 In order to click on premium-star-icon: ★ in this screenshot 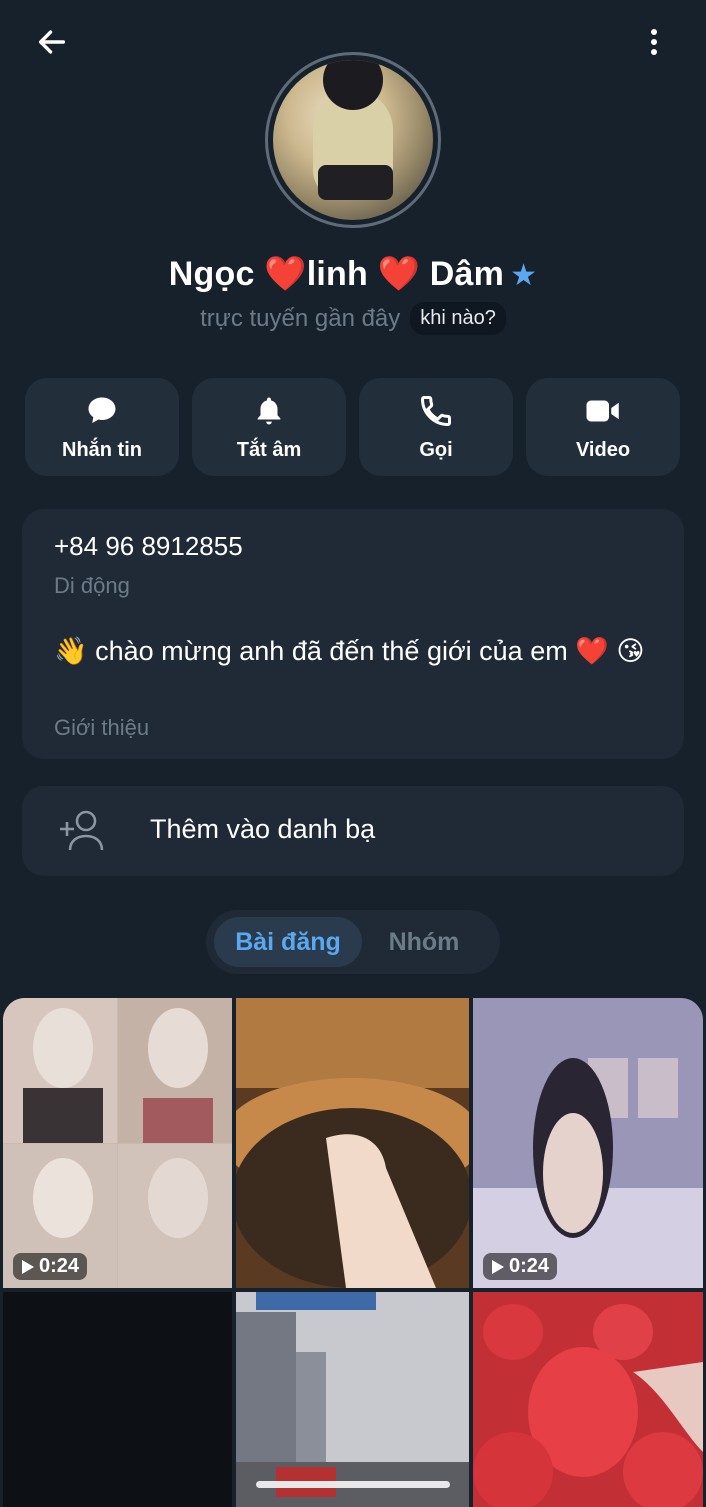, I will do `click(524, 275)`.